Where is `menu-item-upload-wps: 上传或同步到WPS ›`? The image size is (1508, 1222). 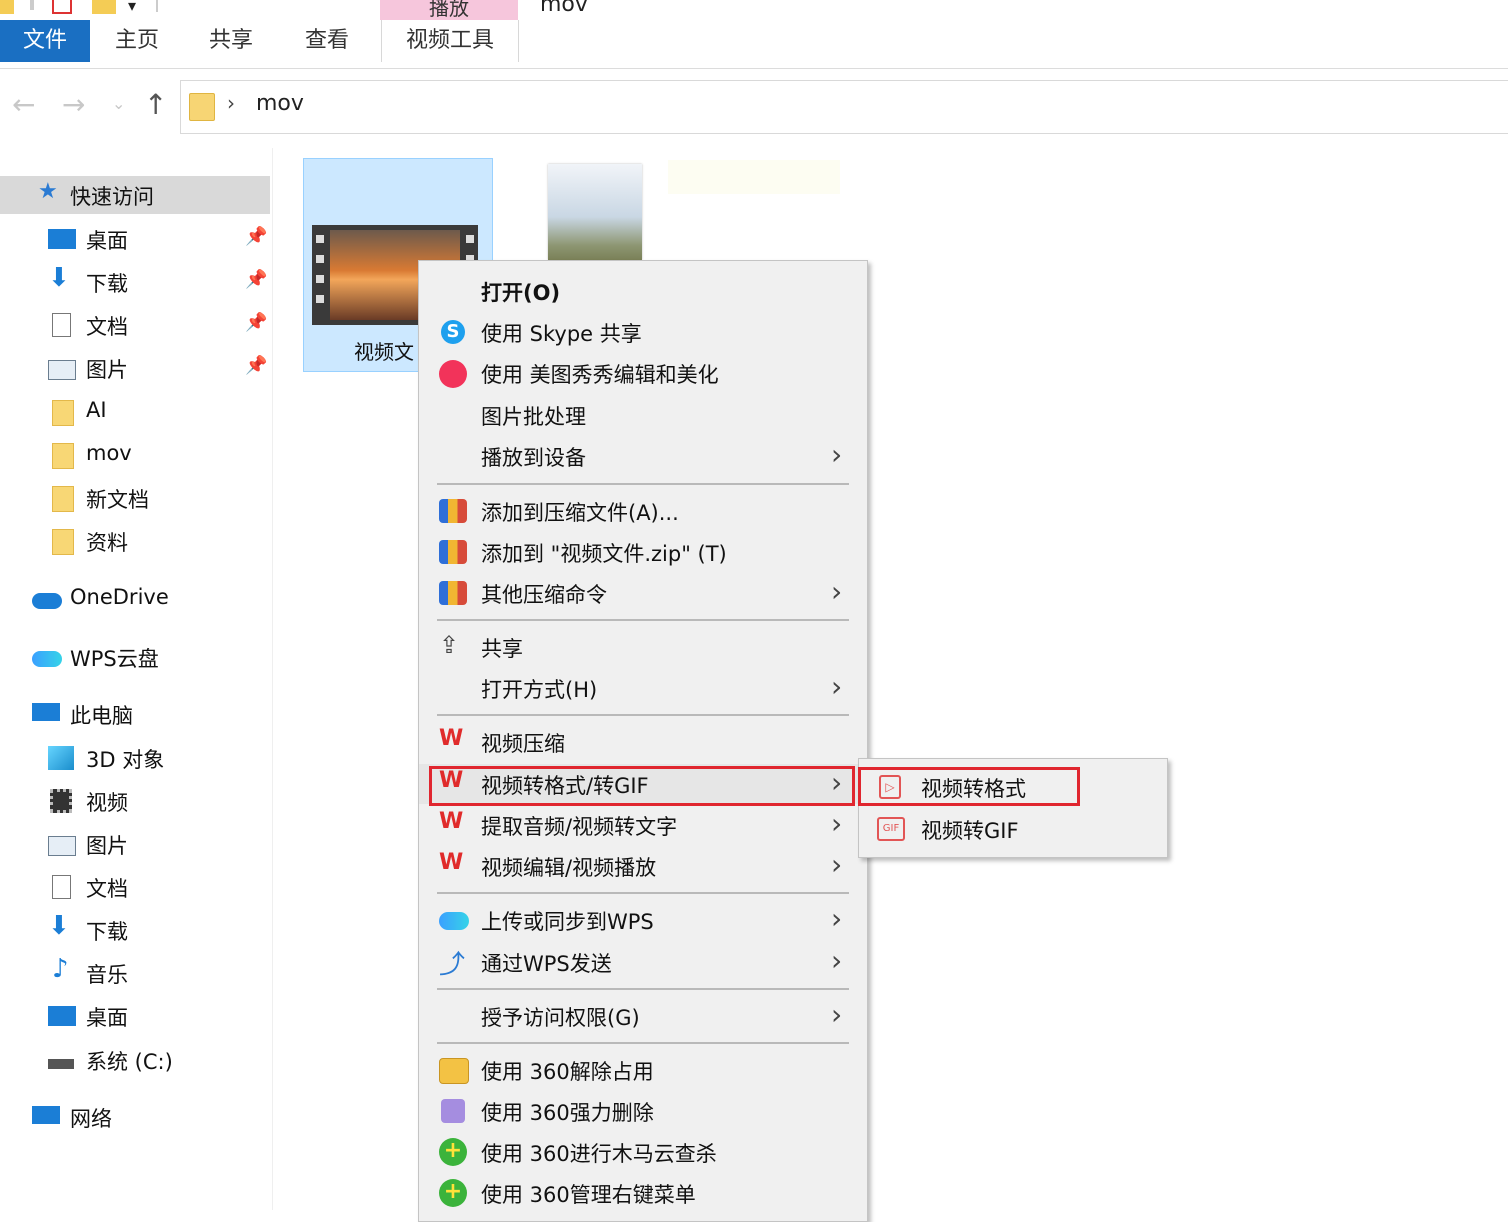
menu-item-upload-wps: 上传或同步到WPS › is located at coordinates (643, 920).